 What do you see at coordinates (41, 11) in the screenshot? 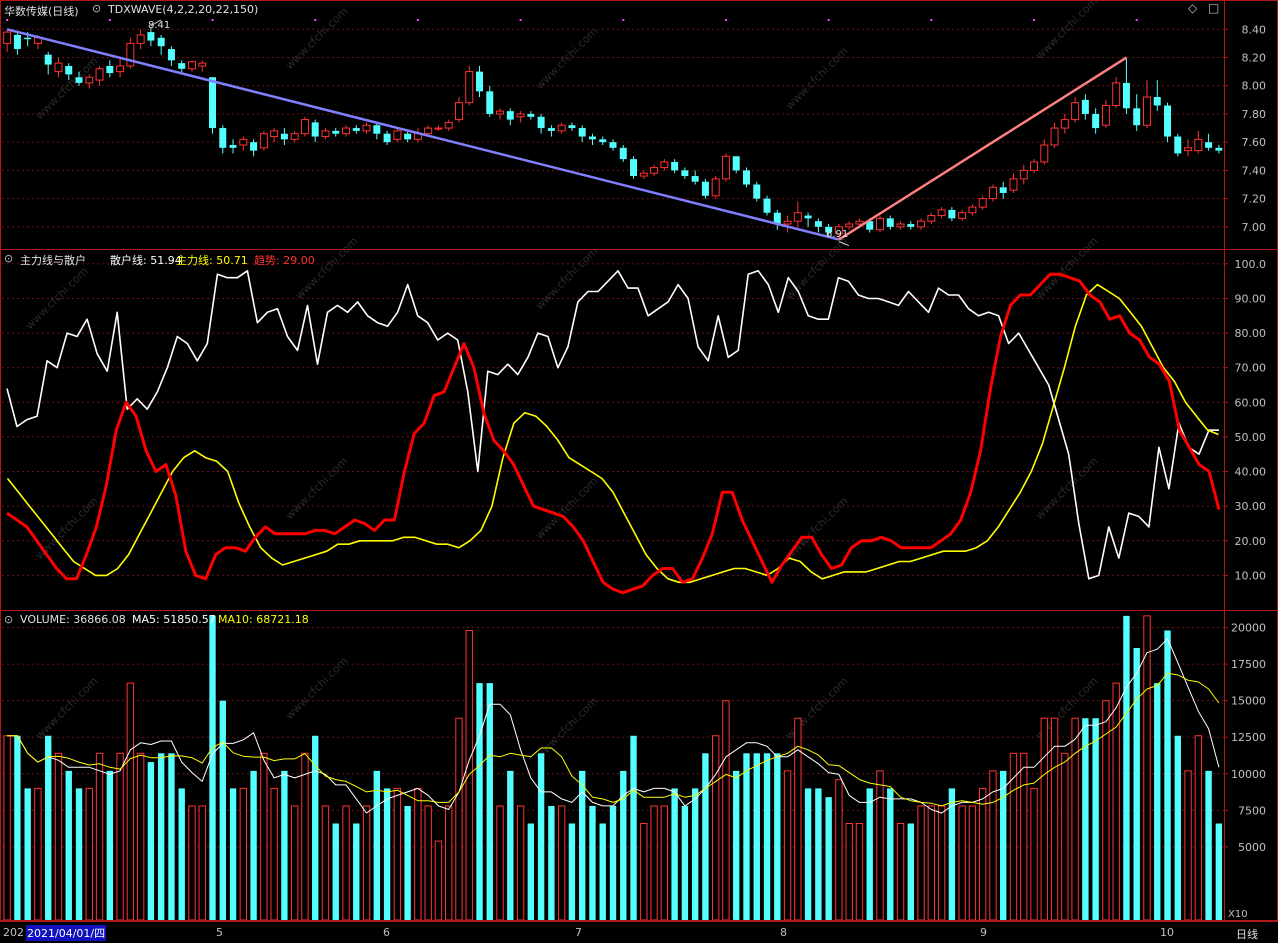
I see `stock-title: 华数传媒(日线)` at bounding box center [41, 11].